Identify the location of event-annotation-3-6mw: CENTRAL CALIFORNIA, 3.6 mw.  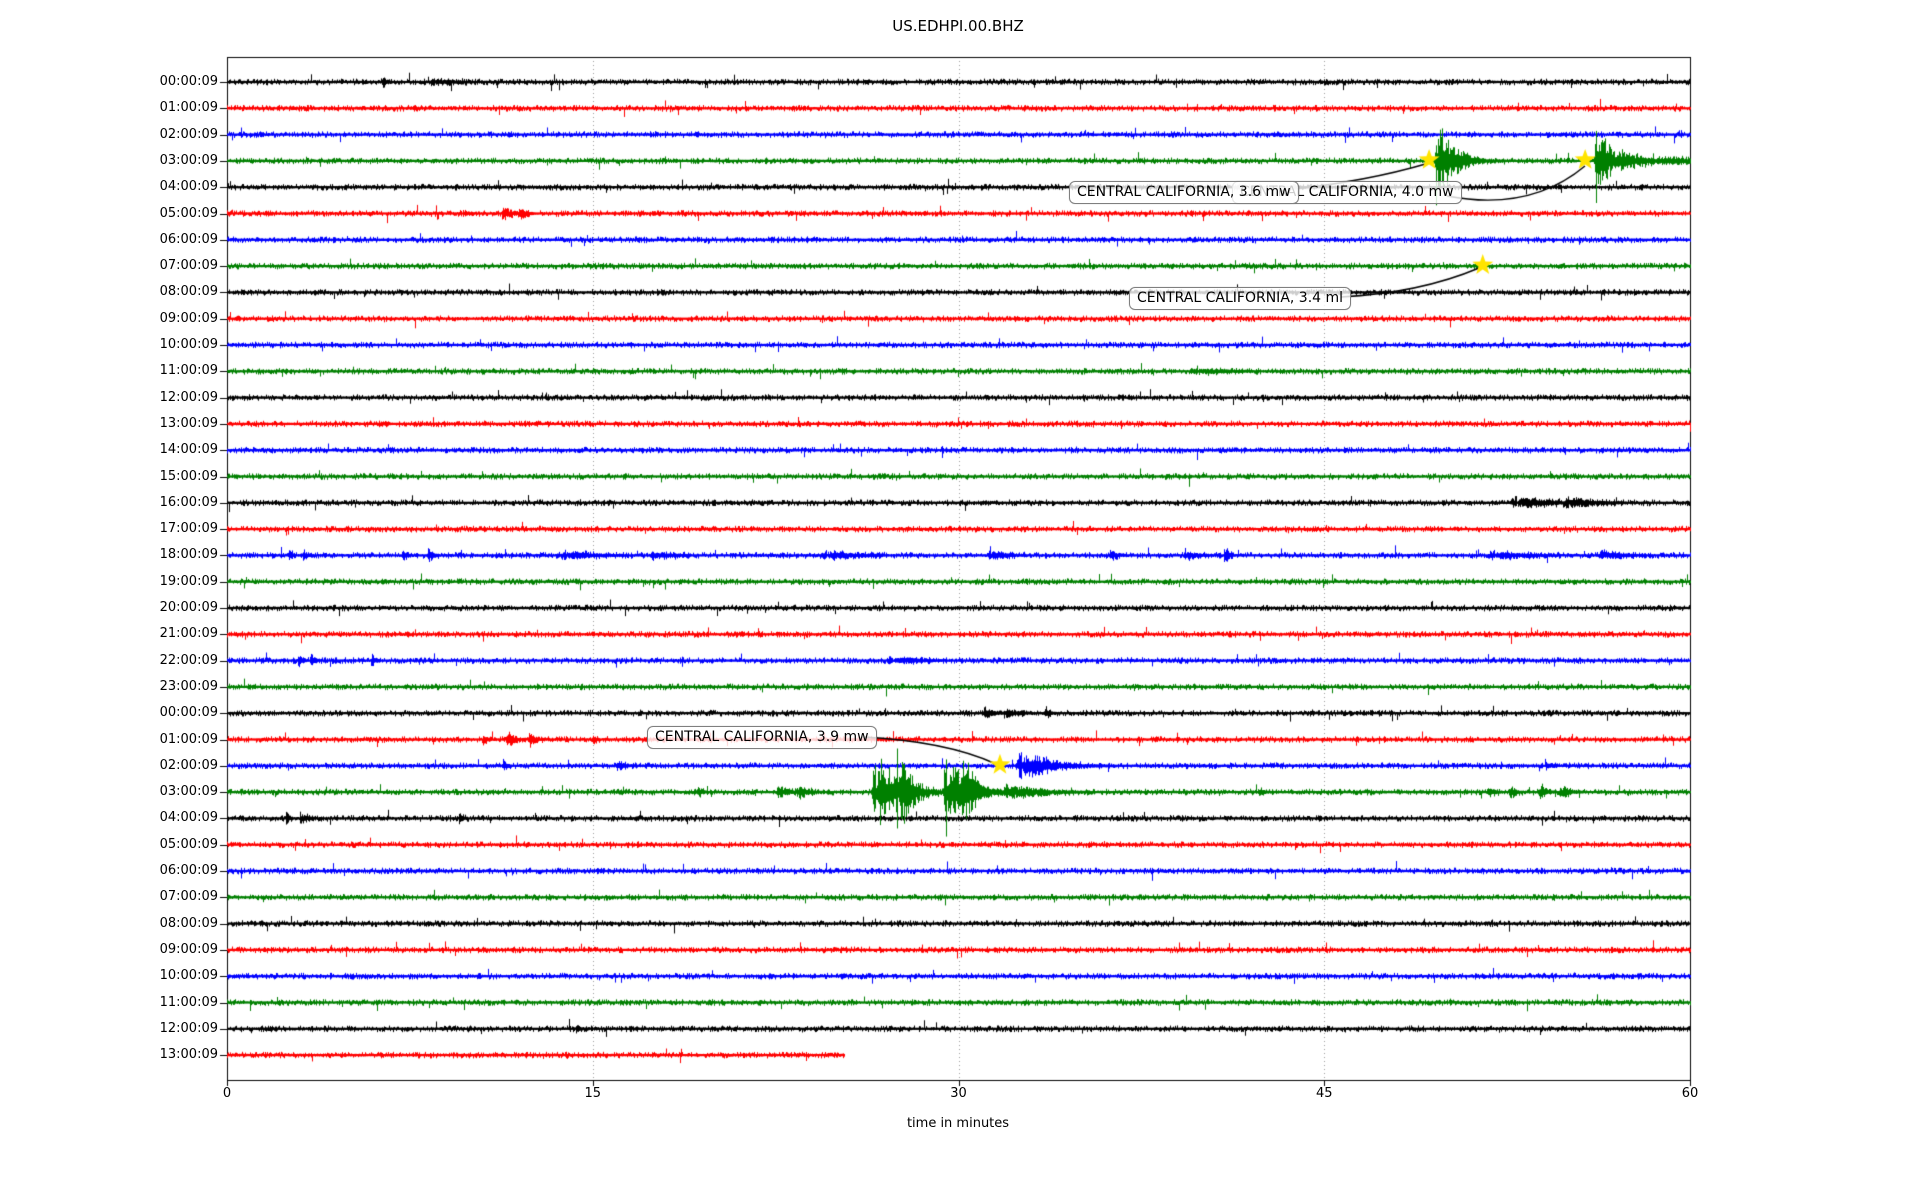
(1184, 192).